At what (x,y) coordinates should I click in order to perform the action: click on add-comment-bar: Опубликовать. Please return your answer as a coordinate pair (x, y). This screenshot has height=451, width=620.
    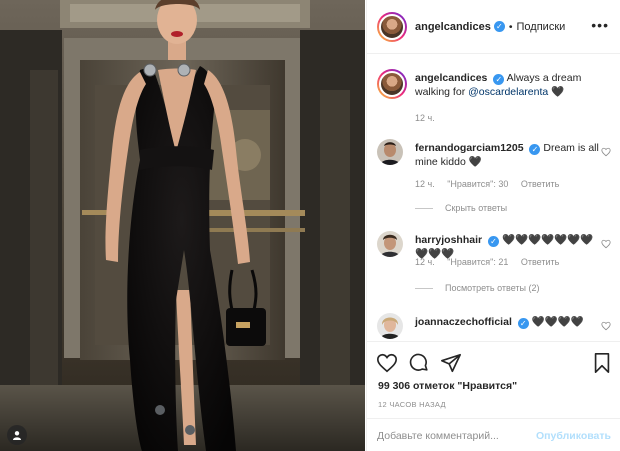
    Looking at the image, I should click on (493, 434).